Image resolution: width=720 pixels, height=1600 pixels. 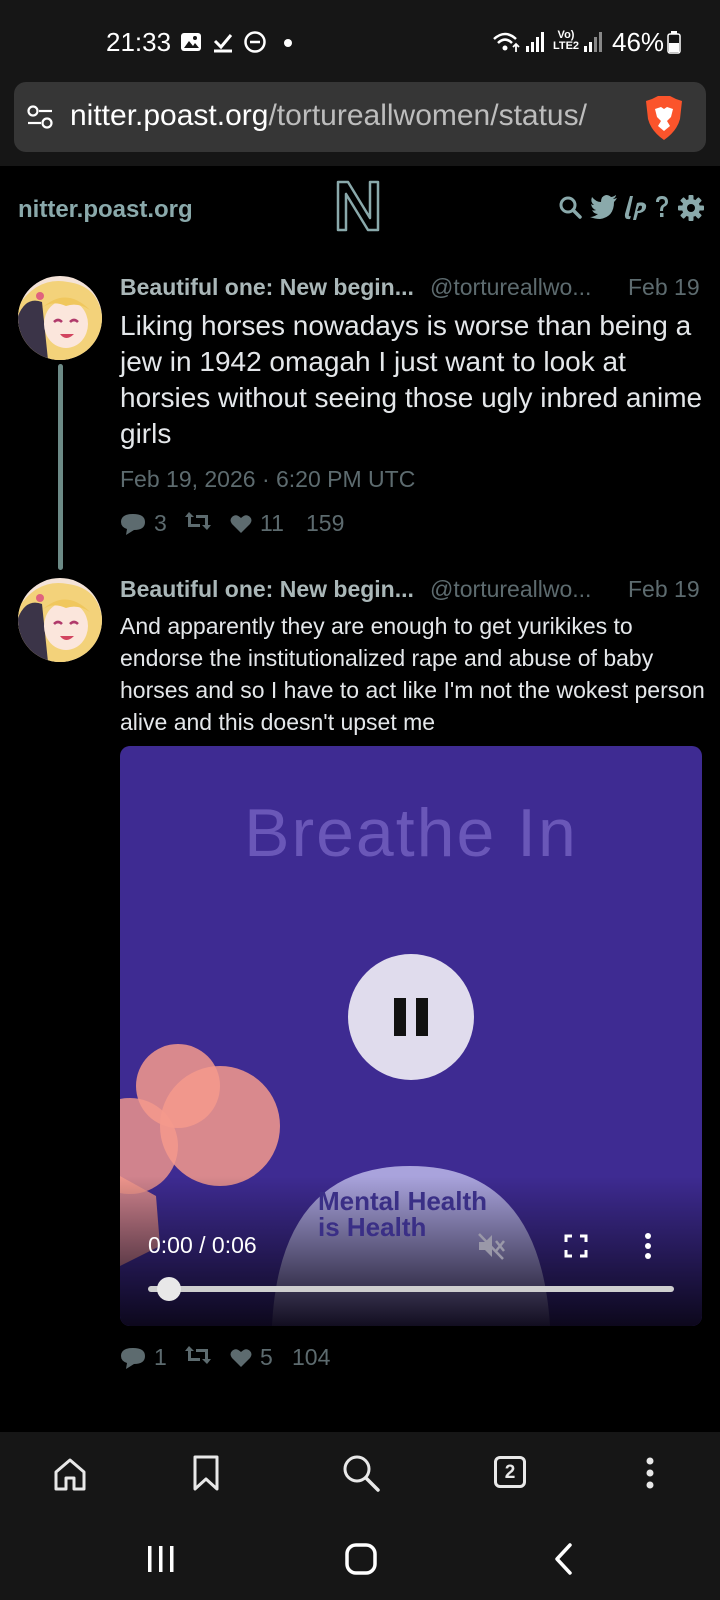 I want to click on view-count: 159, so click(x=325, y=523).